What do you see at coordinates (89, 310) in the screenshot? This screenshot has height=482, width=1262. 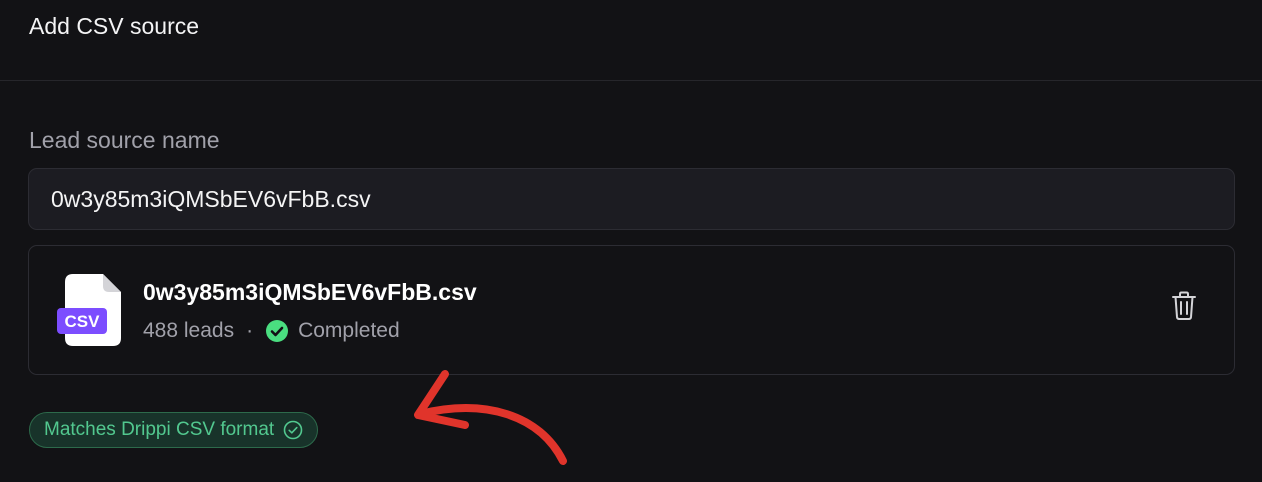 I see `csv-file-icon: CSV` at bounding box center [89, 310].